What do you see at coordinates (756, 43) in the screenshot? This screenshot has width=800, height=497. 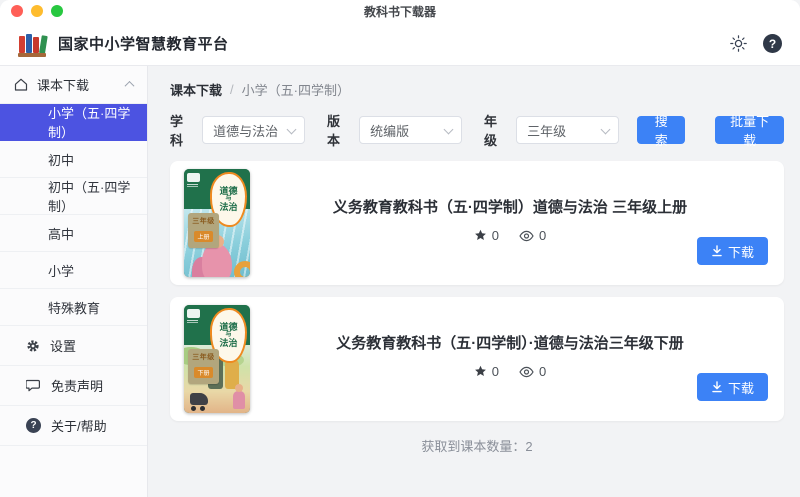 I see `header-actions: ?` at bounding box center [756, 43].